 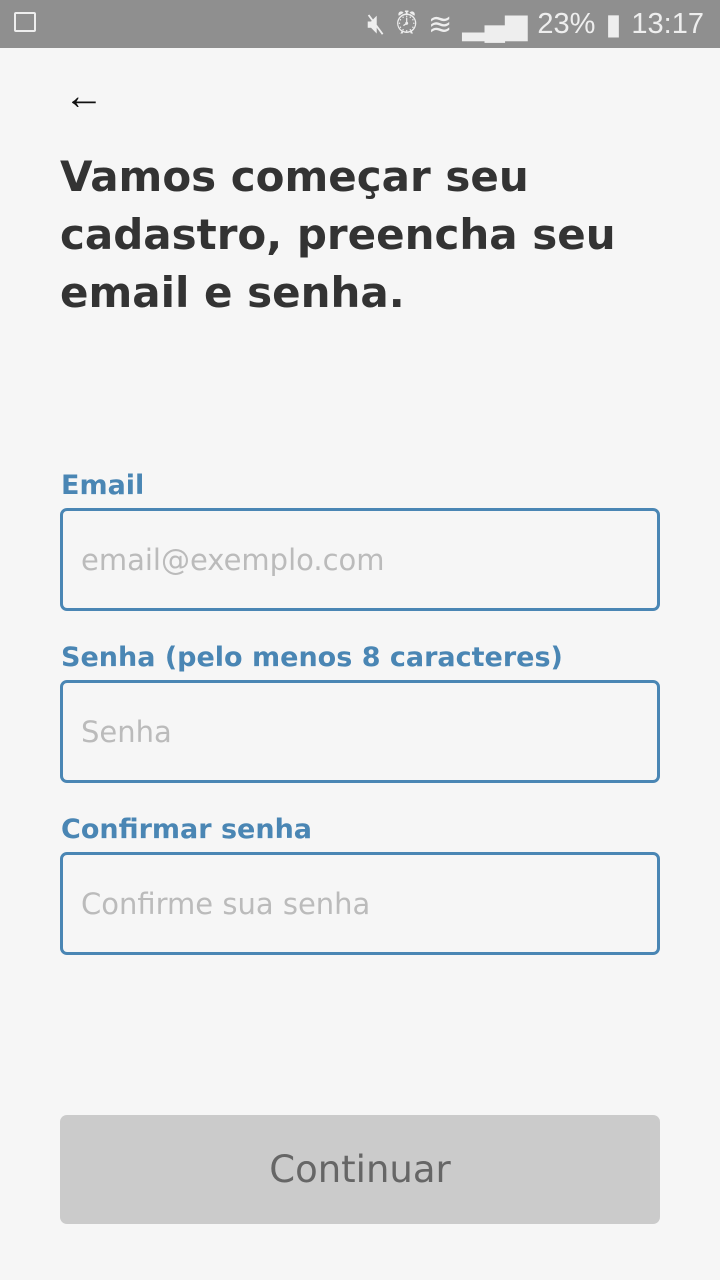 I want to click on clock: 13:17, so click(x=667, y=24).